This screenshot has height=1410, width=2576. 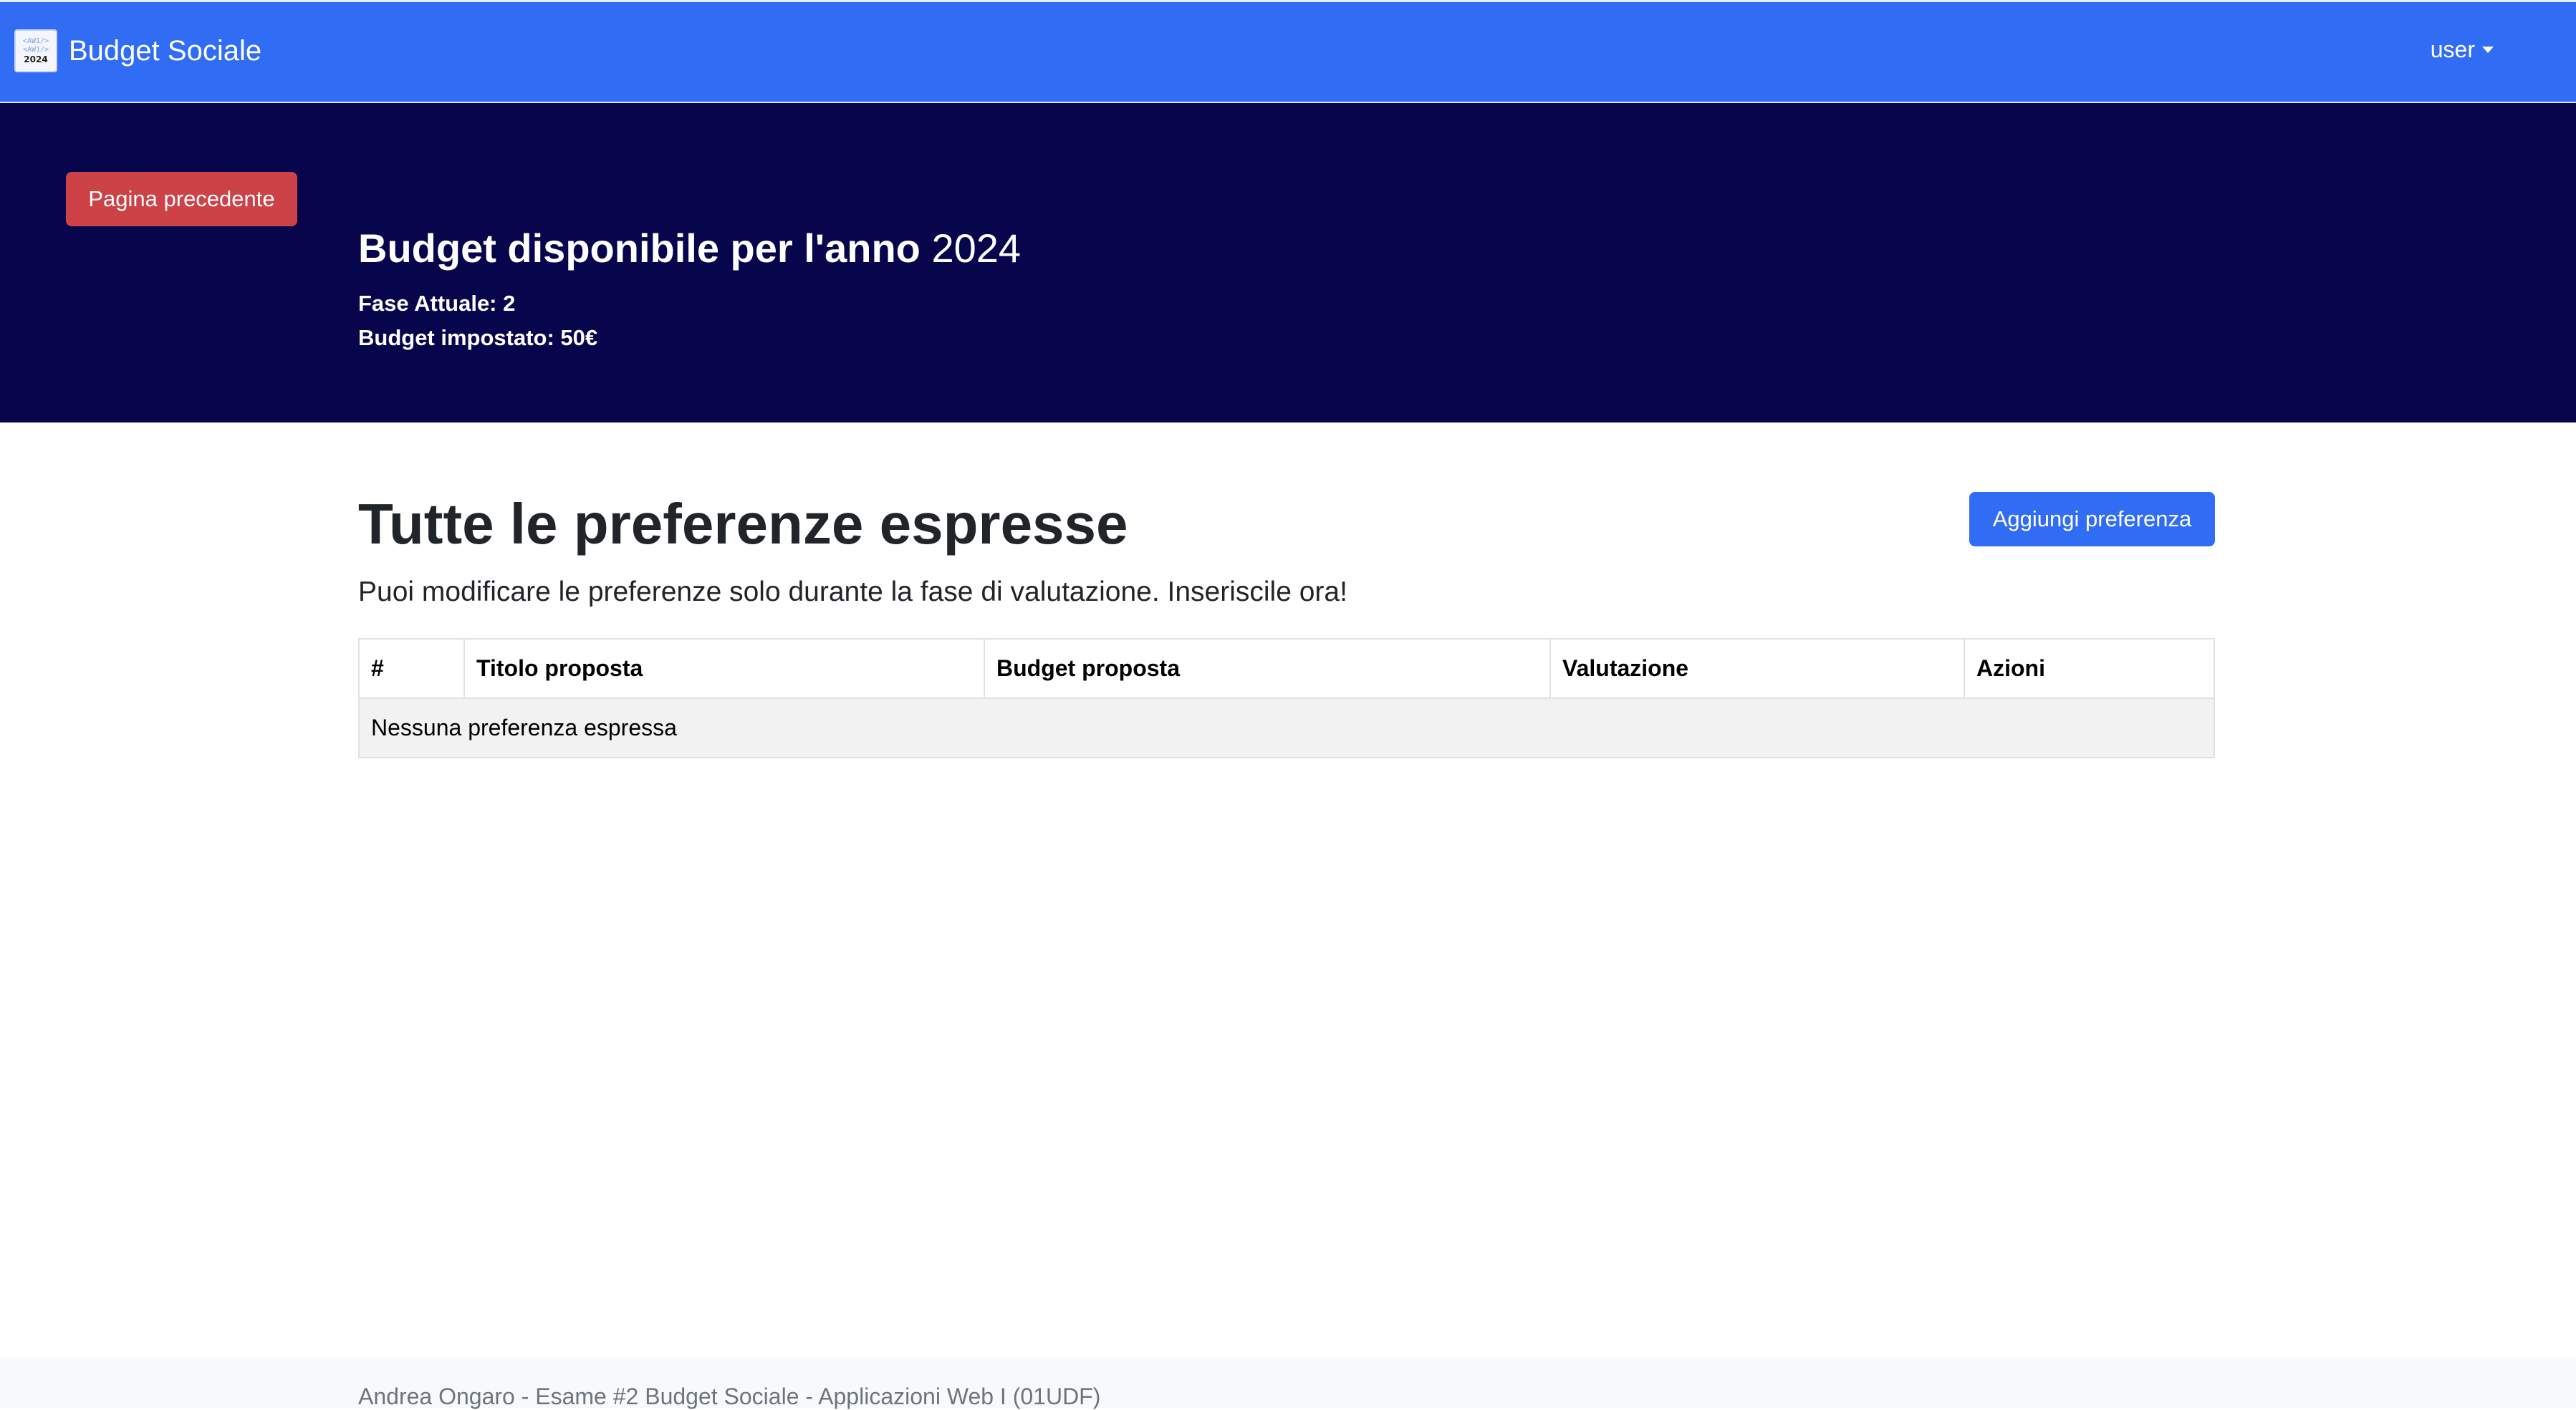 I want to click on brand-link: <AW1/> <AW1/> 2024 Budget Sociale, so click(x=138, y=51).